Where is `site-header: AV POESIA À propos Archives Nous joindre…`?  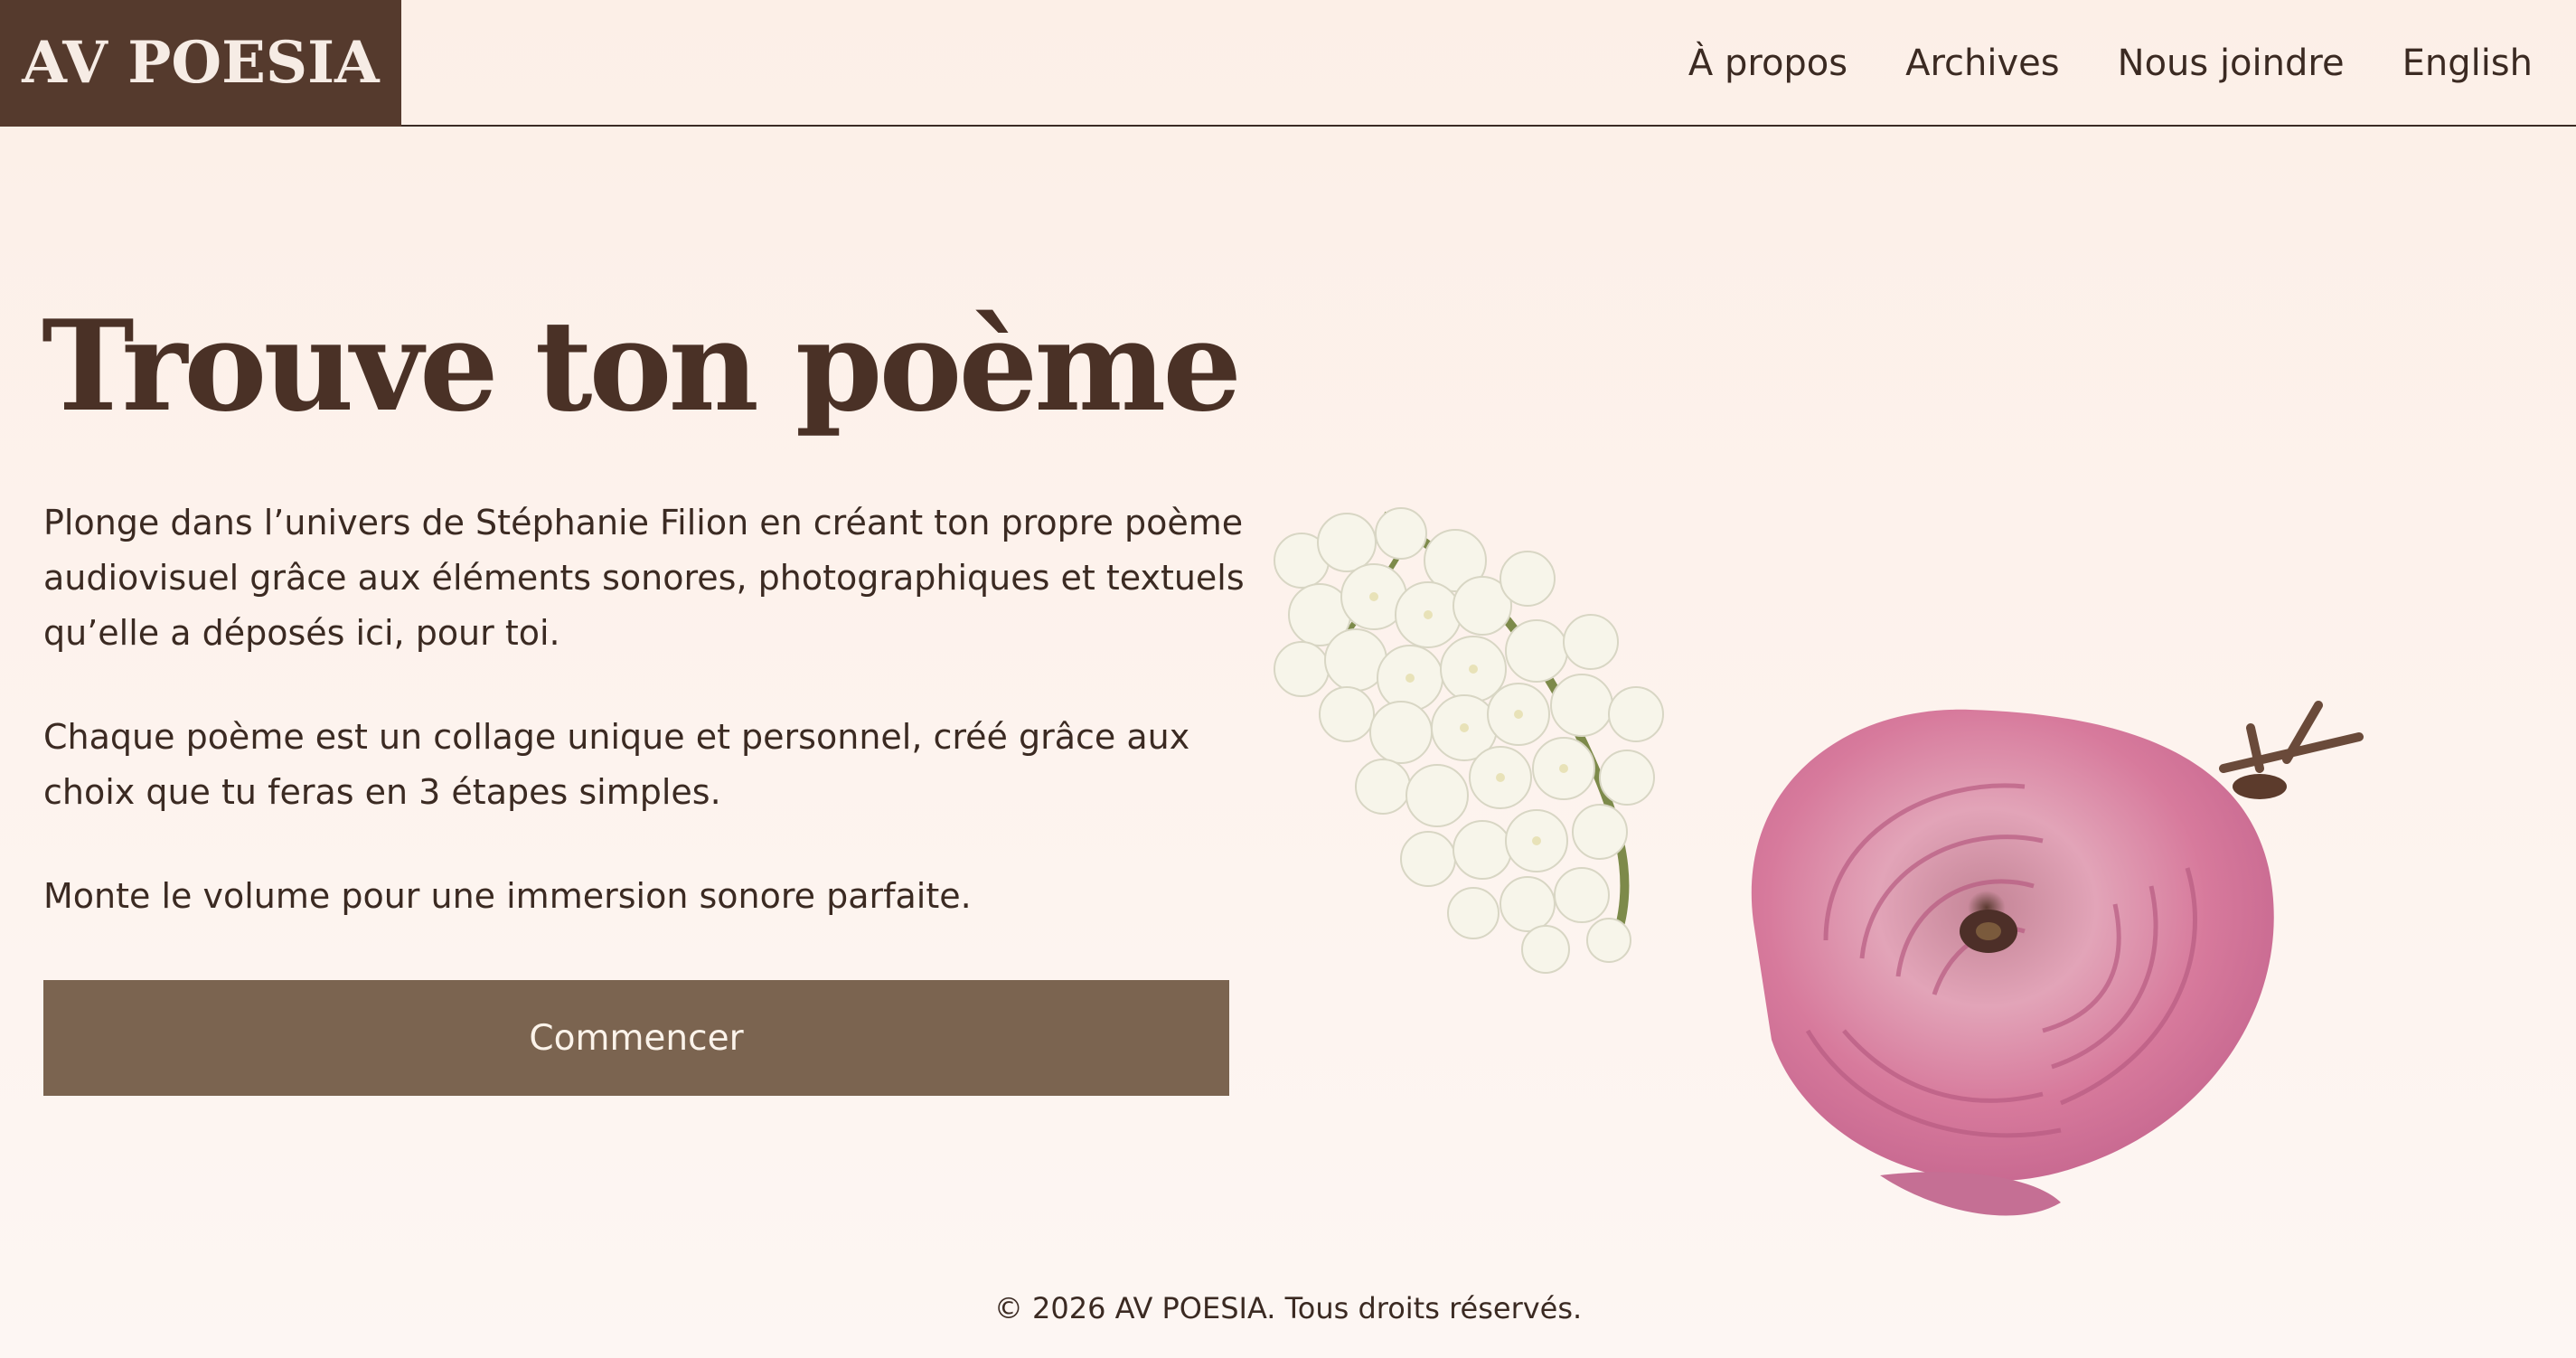
site-header: AV POESIA À propos Archives Nous joindre… is located at coordinates (1288, 64).